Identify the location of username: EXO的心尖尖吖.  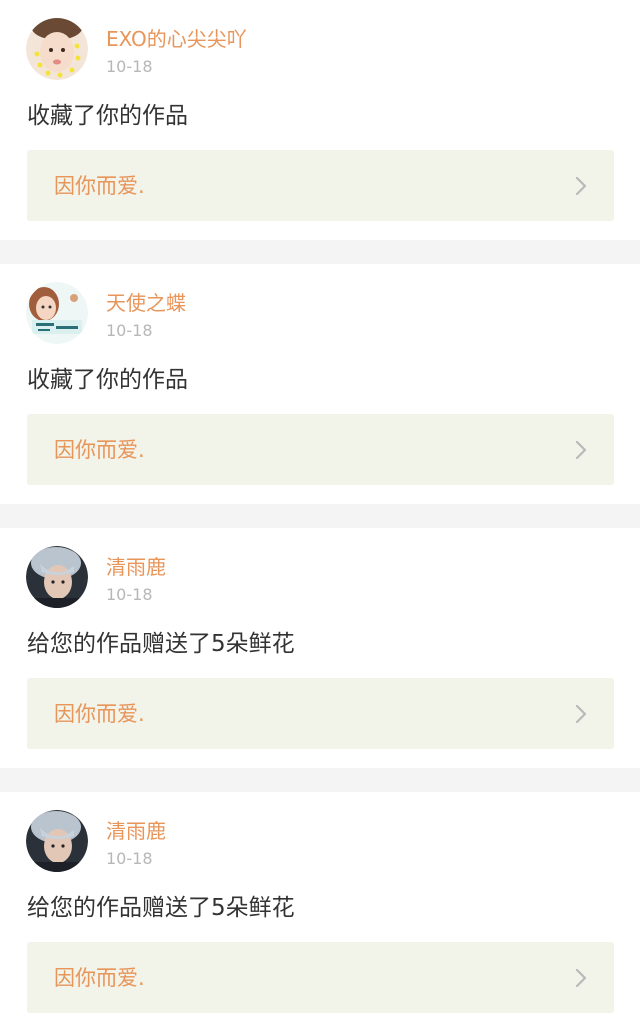
(176, 39).